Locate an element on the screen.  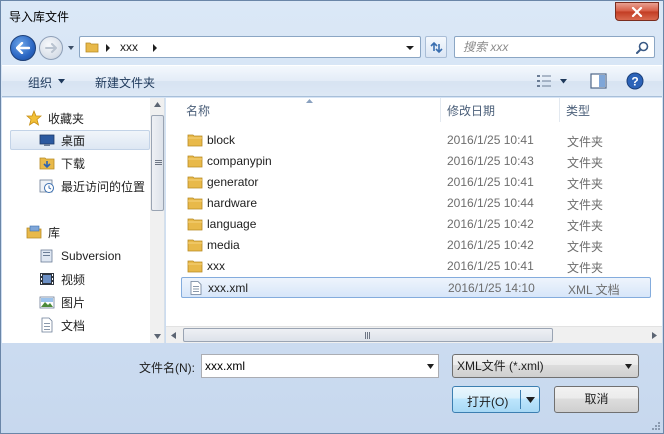
xml-file-icon is located at coordinates (196, 288).